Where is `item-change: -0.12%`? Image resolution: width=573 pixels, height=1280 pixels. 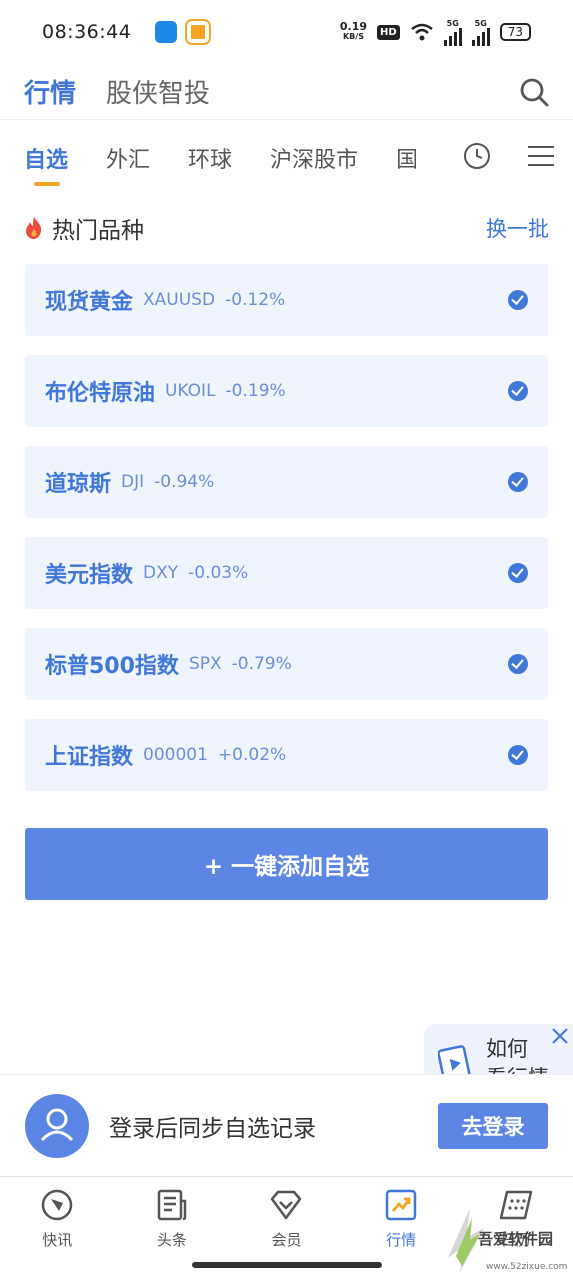 item-change: -0.12% is located at coordinates (255, 300).